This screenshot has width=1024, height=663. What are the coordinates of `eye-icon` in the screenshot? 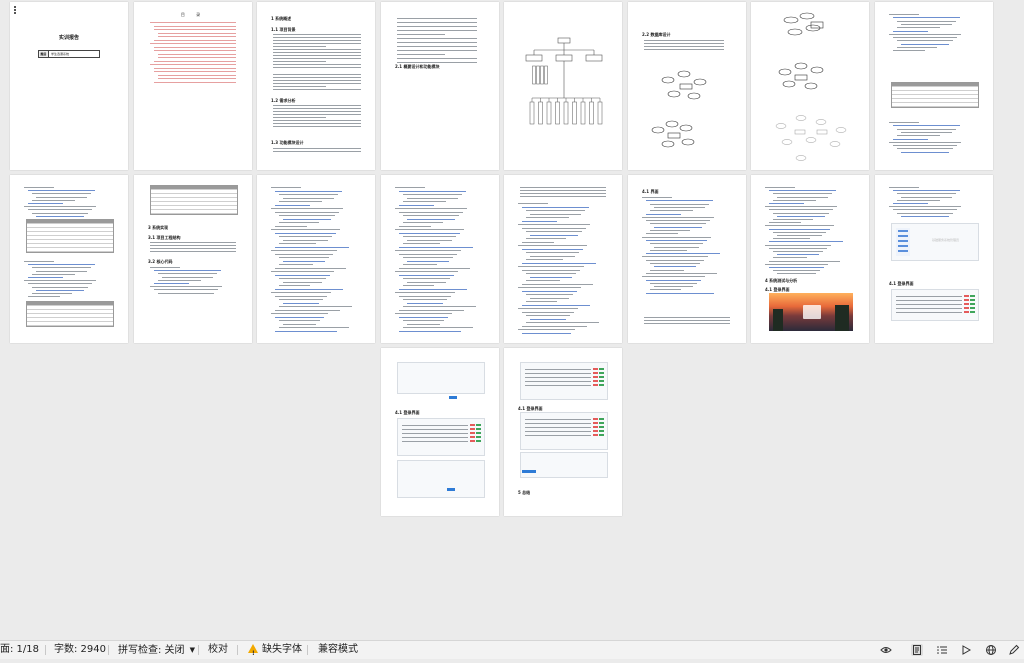 It's located at (886, 650).